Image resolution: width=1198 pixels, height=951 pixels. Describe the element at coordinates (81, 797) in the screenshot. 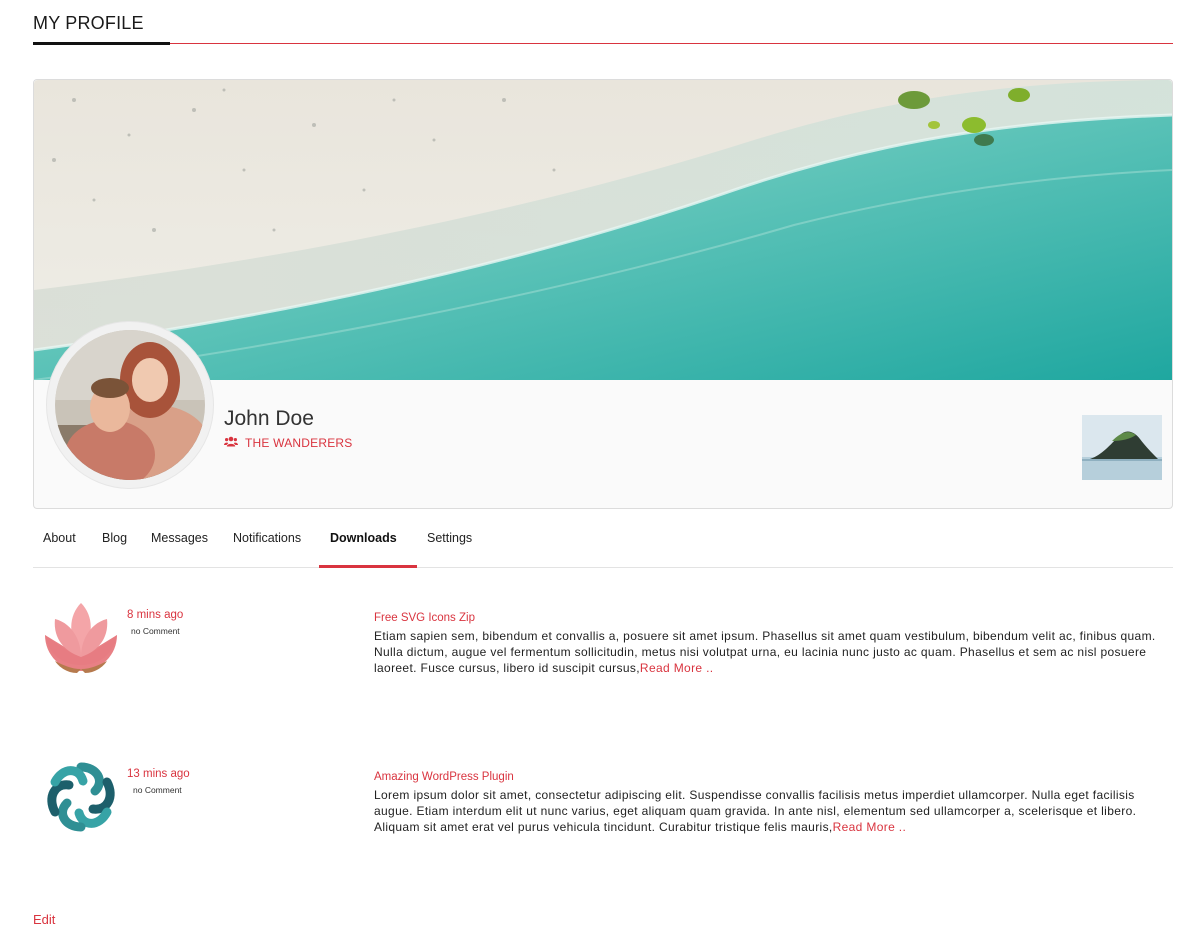

I see `knot-icon` at that location.